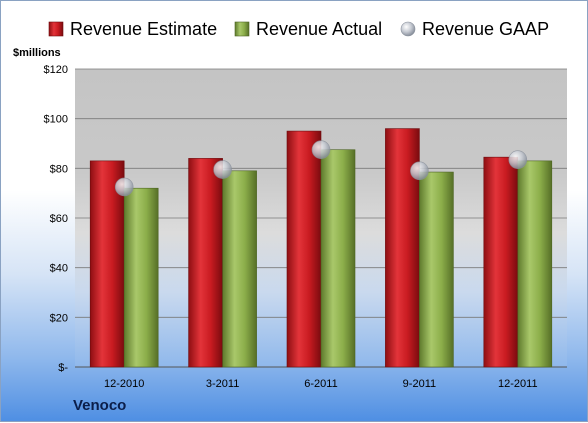 The height and width of the screenshot is (423, 588). What do you see at coordinates (59, 169) in the screenshot?
I see `y-tick-label: $80` at bounding box center [59, 169].